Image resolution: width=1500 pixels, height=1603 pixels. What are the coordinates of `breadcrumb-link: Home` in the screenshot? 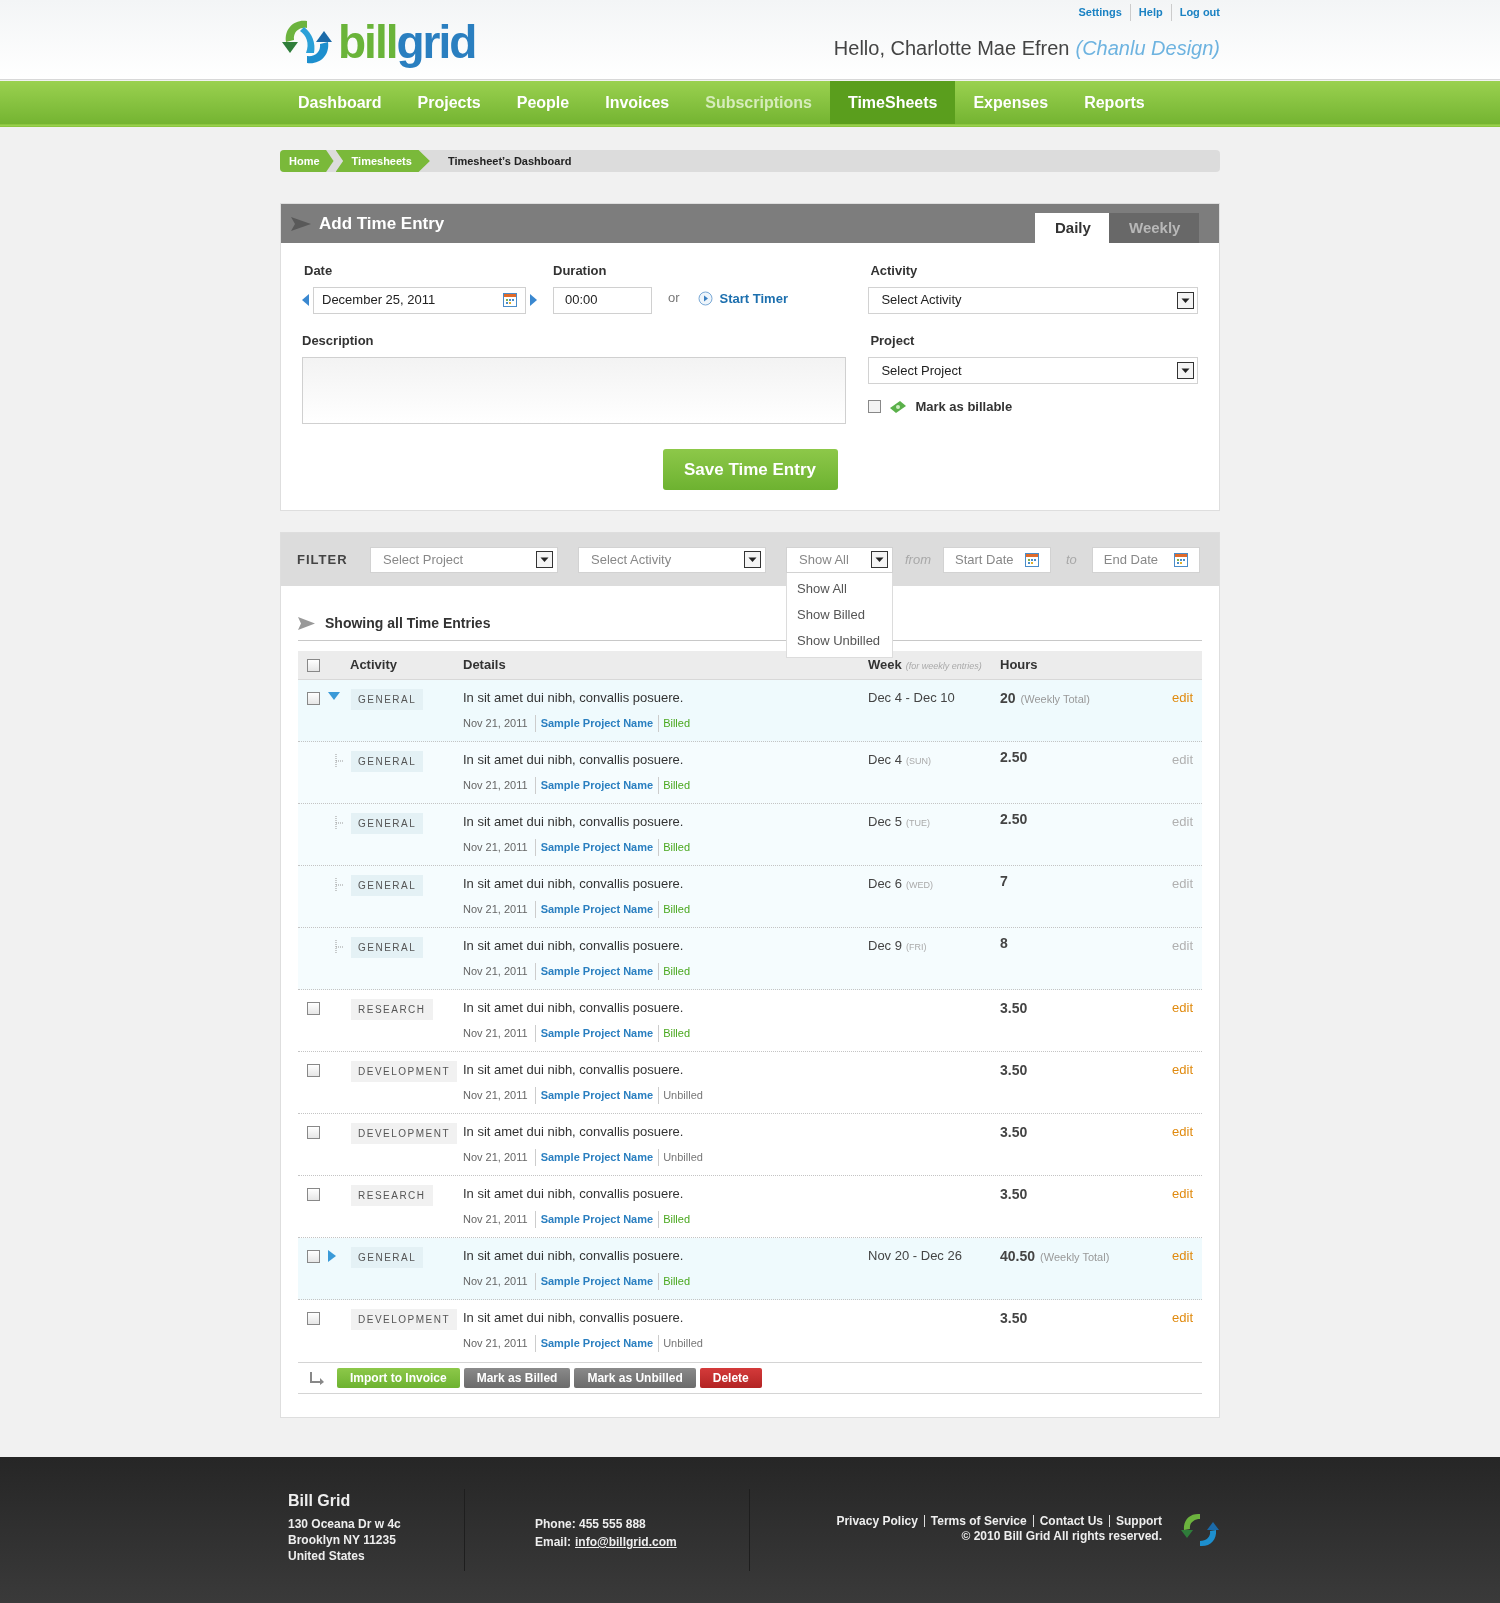 It's located at (307, 161).